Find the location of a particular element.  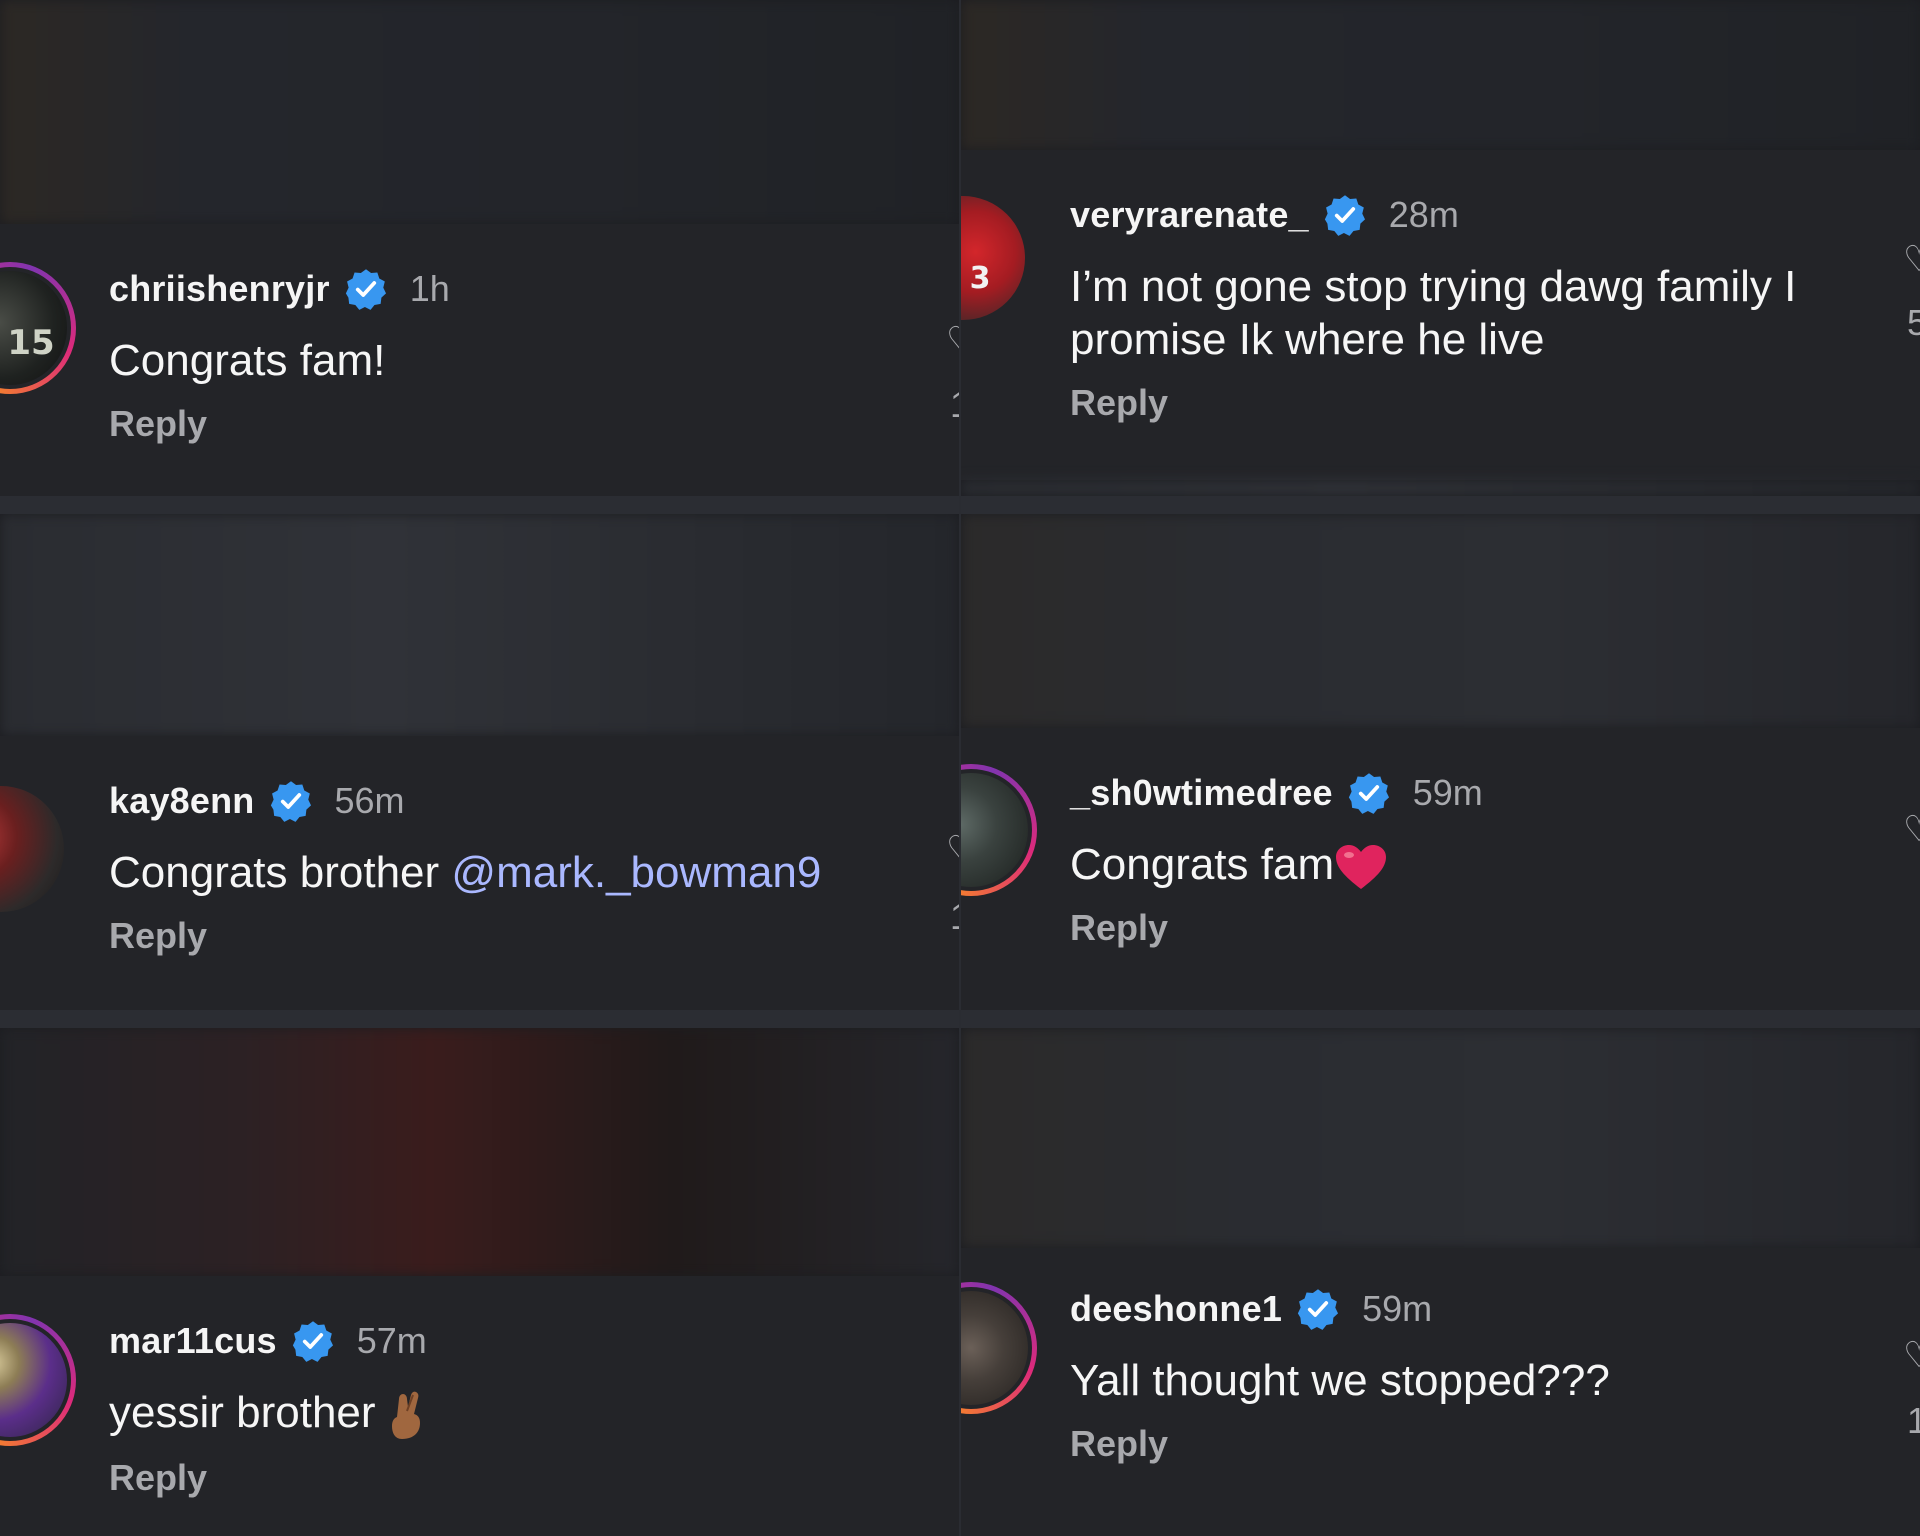

heart-emoji-icon is located at coordinates (1361, 867).